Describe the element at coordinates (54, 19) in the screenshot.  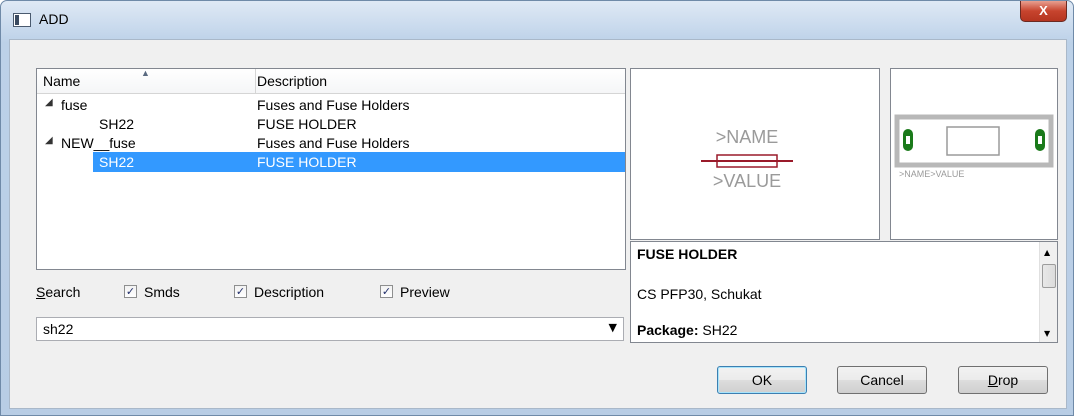
I see `window-title: ADD` at that location.